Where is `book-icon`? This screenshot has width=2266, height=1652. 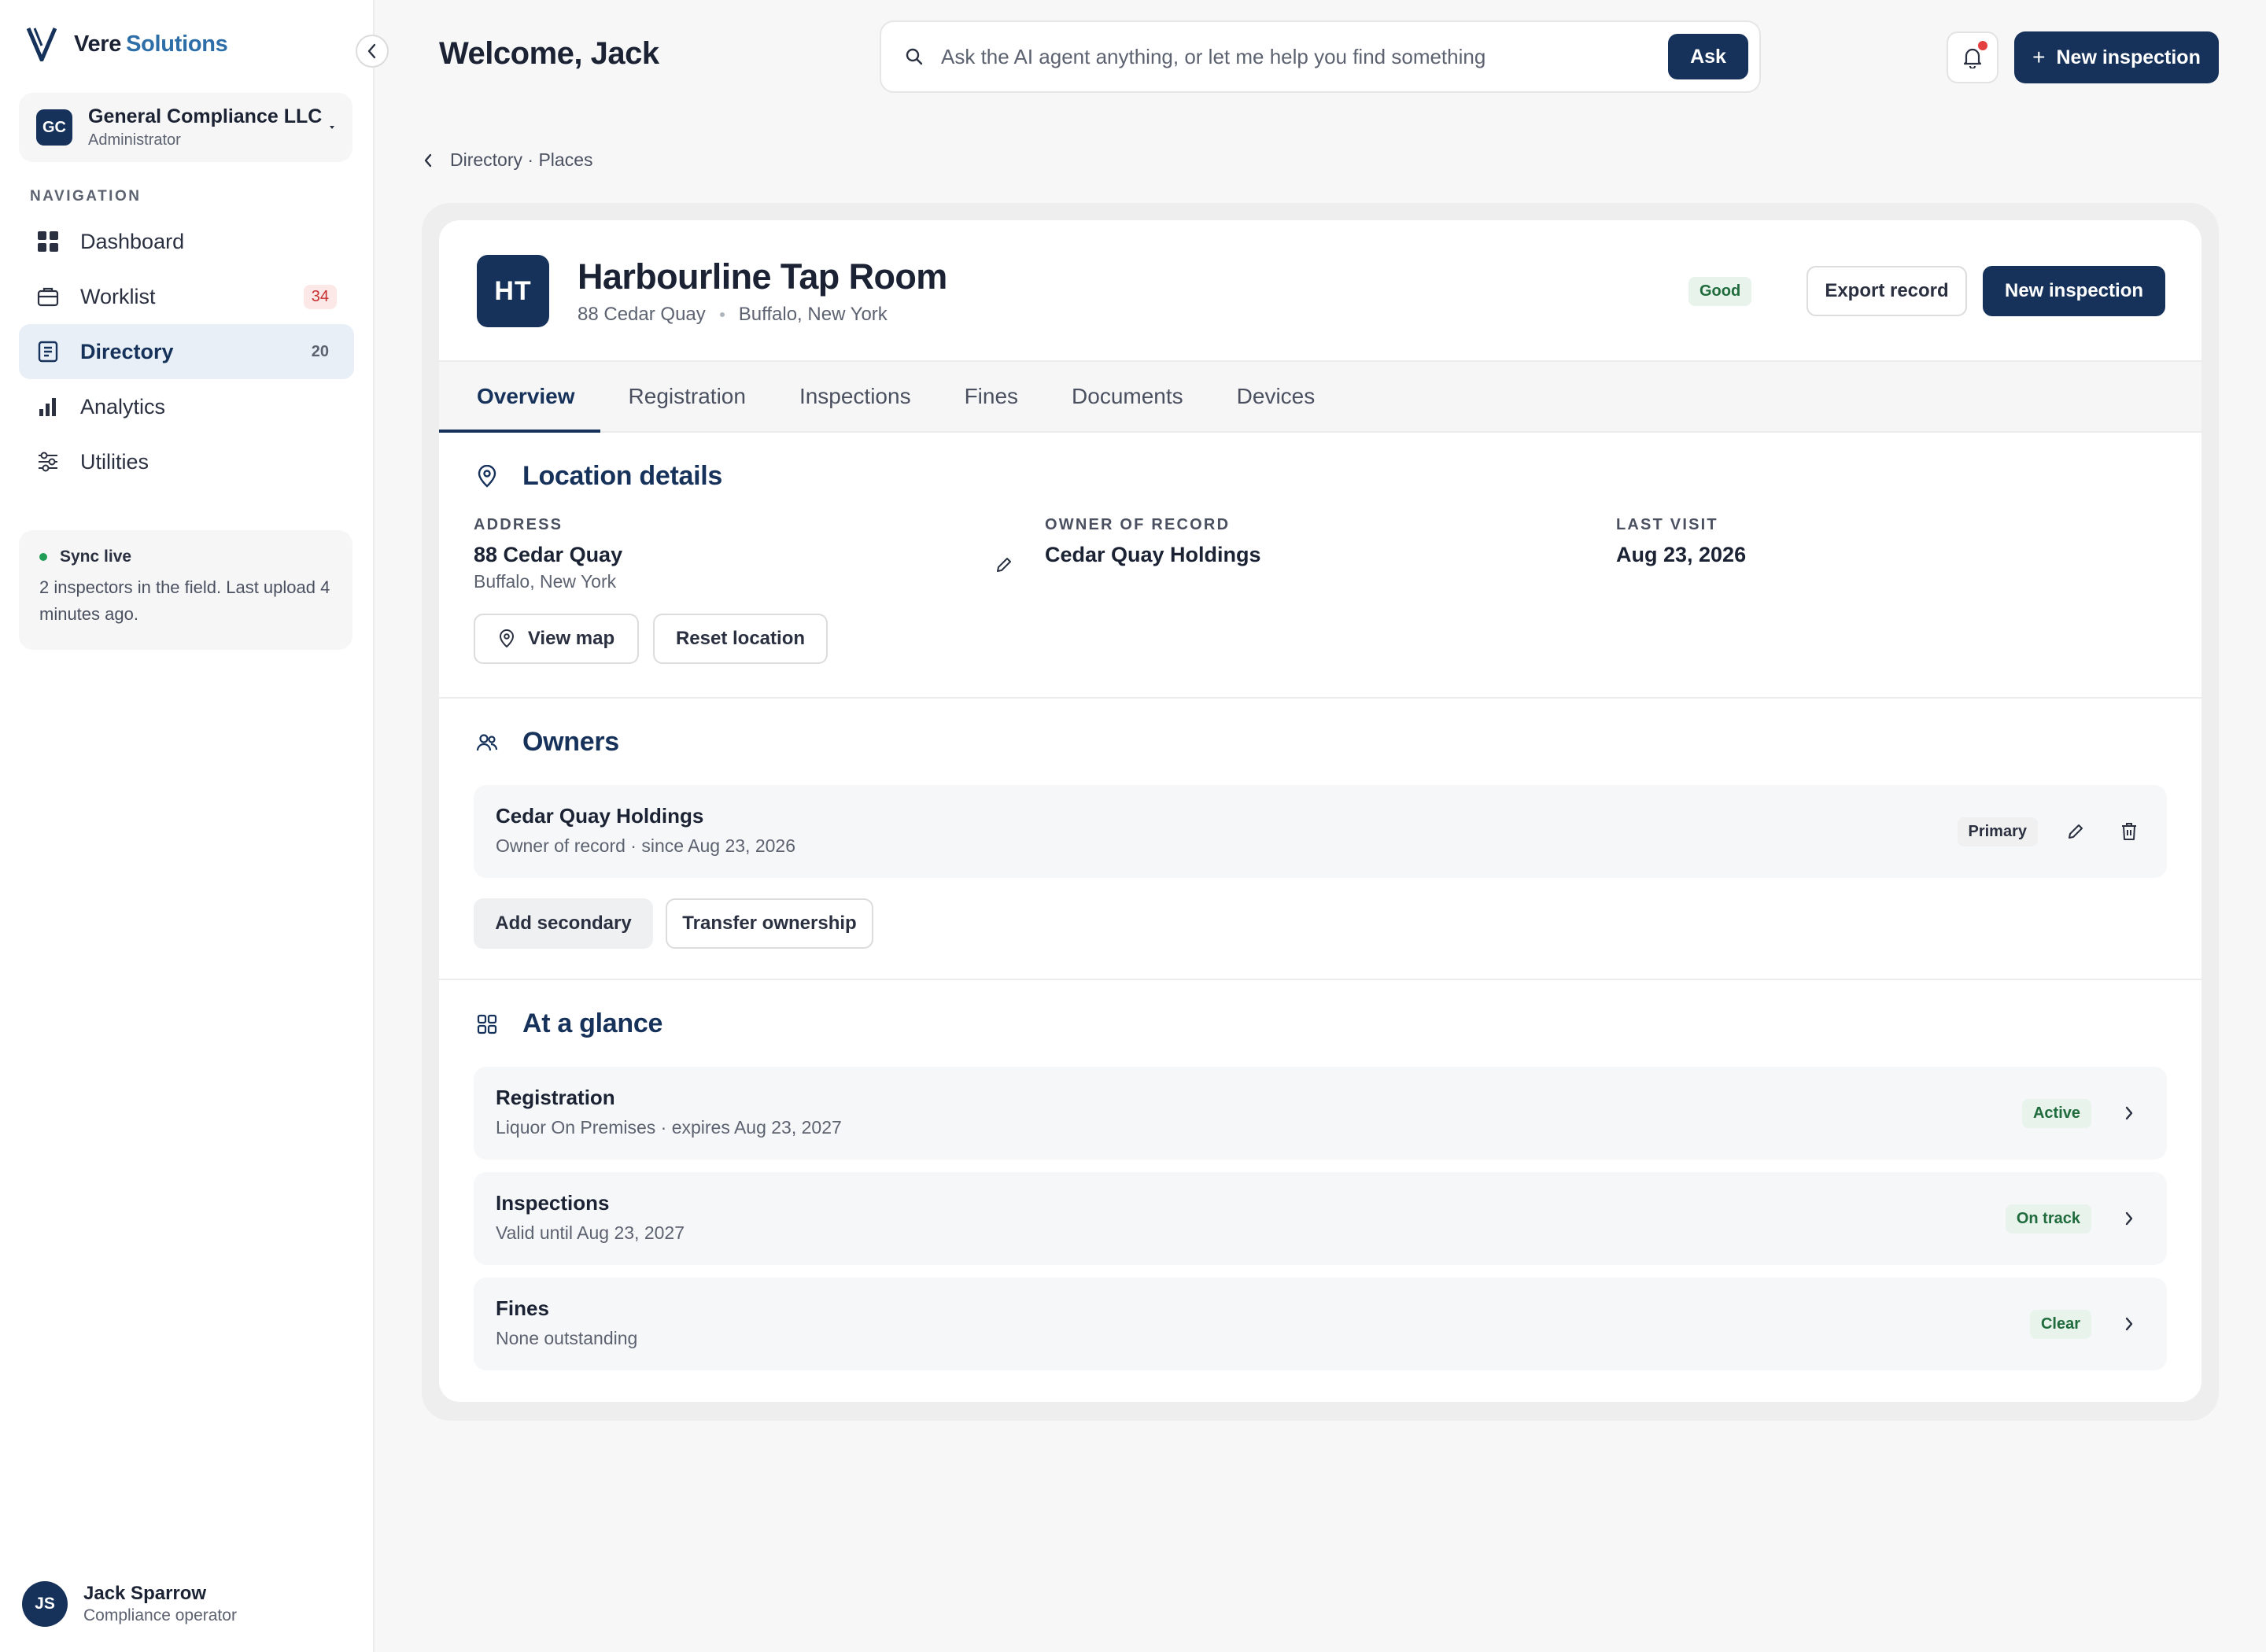 book-icon is located at coordinates (48, 351).